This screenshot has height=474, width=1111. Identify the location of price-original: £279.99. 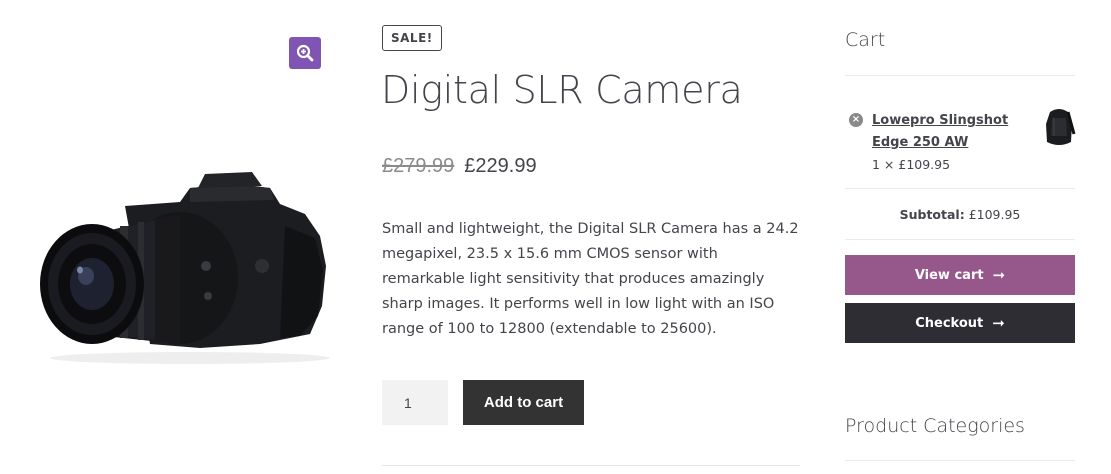
(418, 166).